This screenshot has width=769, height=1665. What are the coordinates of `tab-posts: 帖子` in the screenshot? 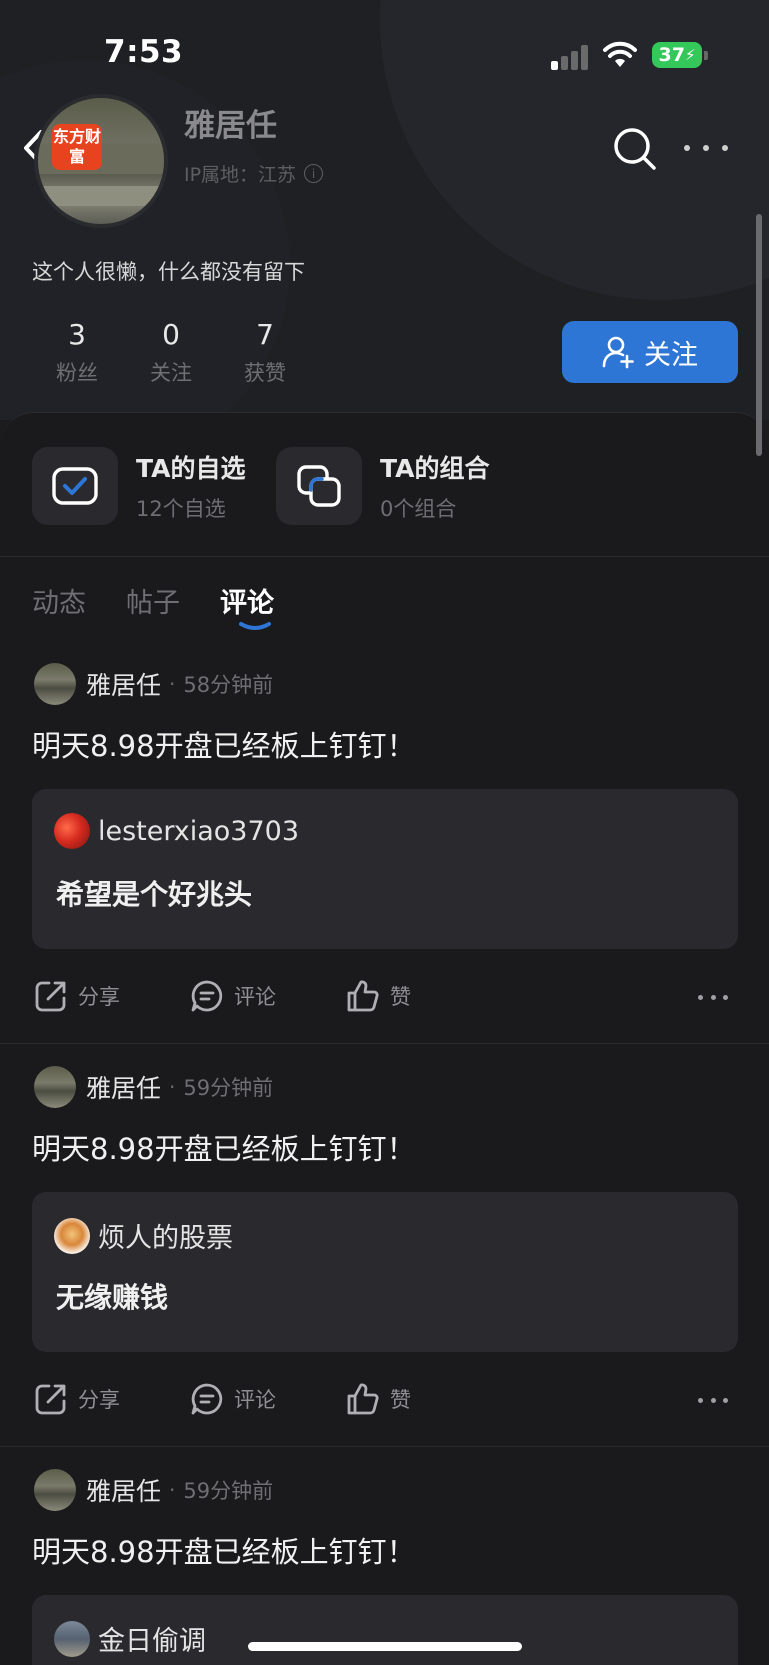 It's located at (153, 600).